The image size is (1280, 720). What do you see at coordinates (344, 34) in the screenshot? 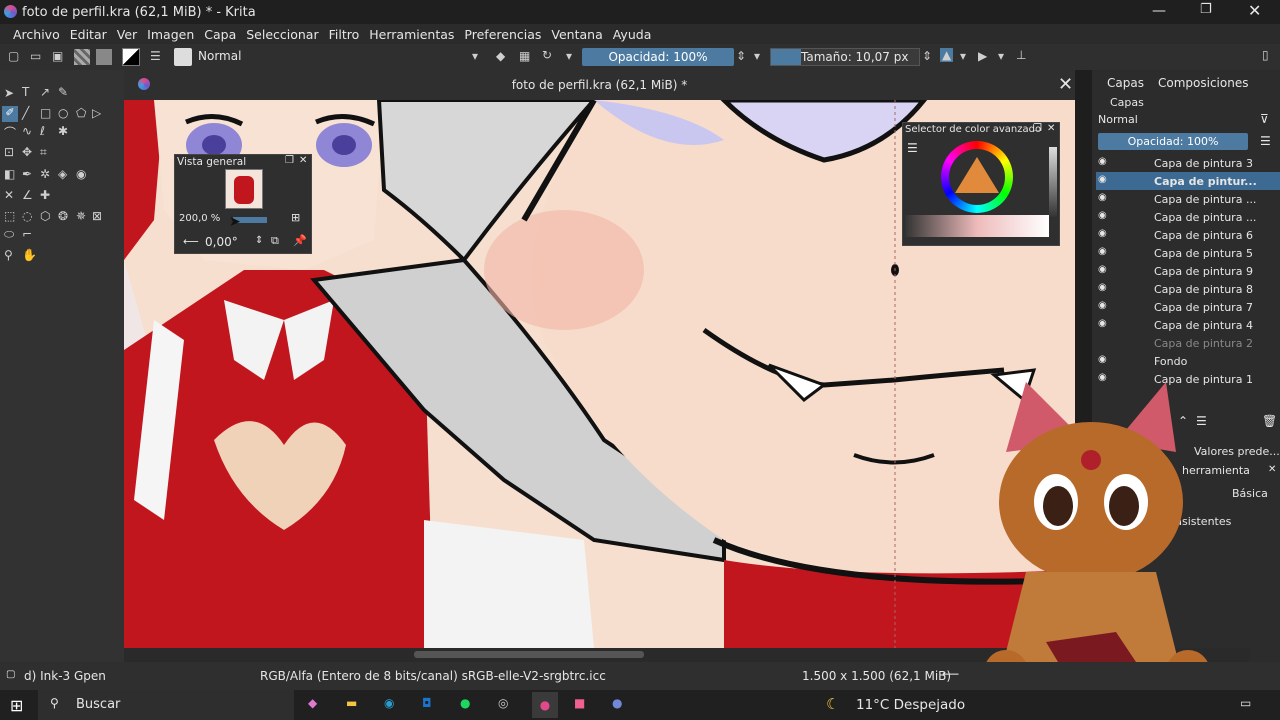
I see `menu-filtro: Filtro` at bounding box center [344, 34].